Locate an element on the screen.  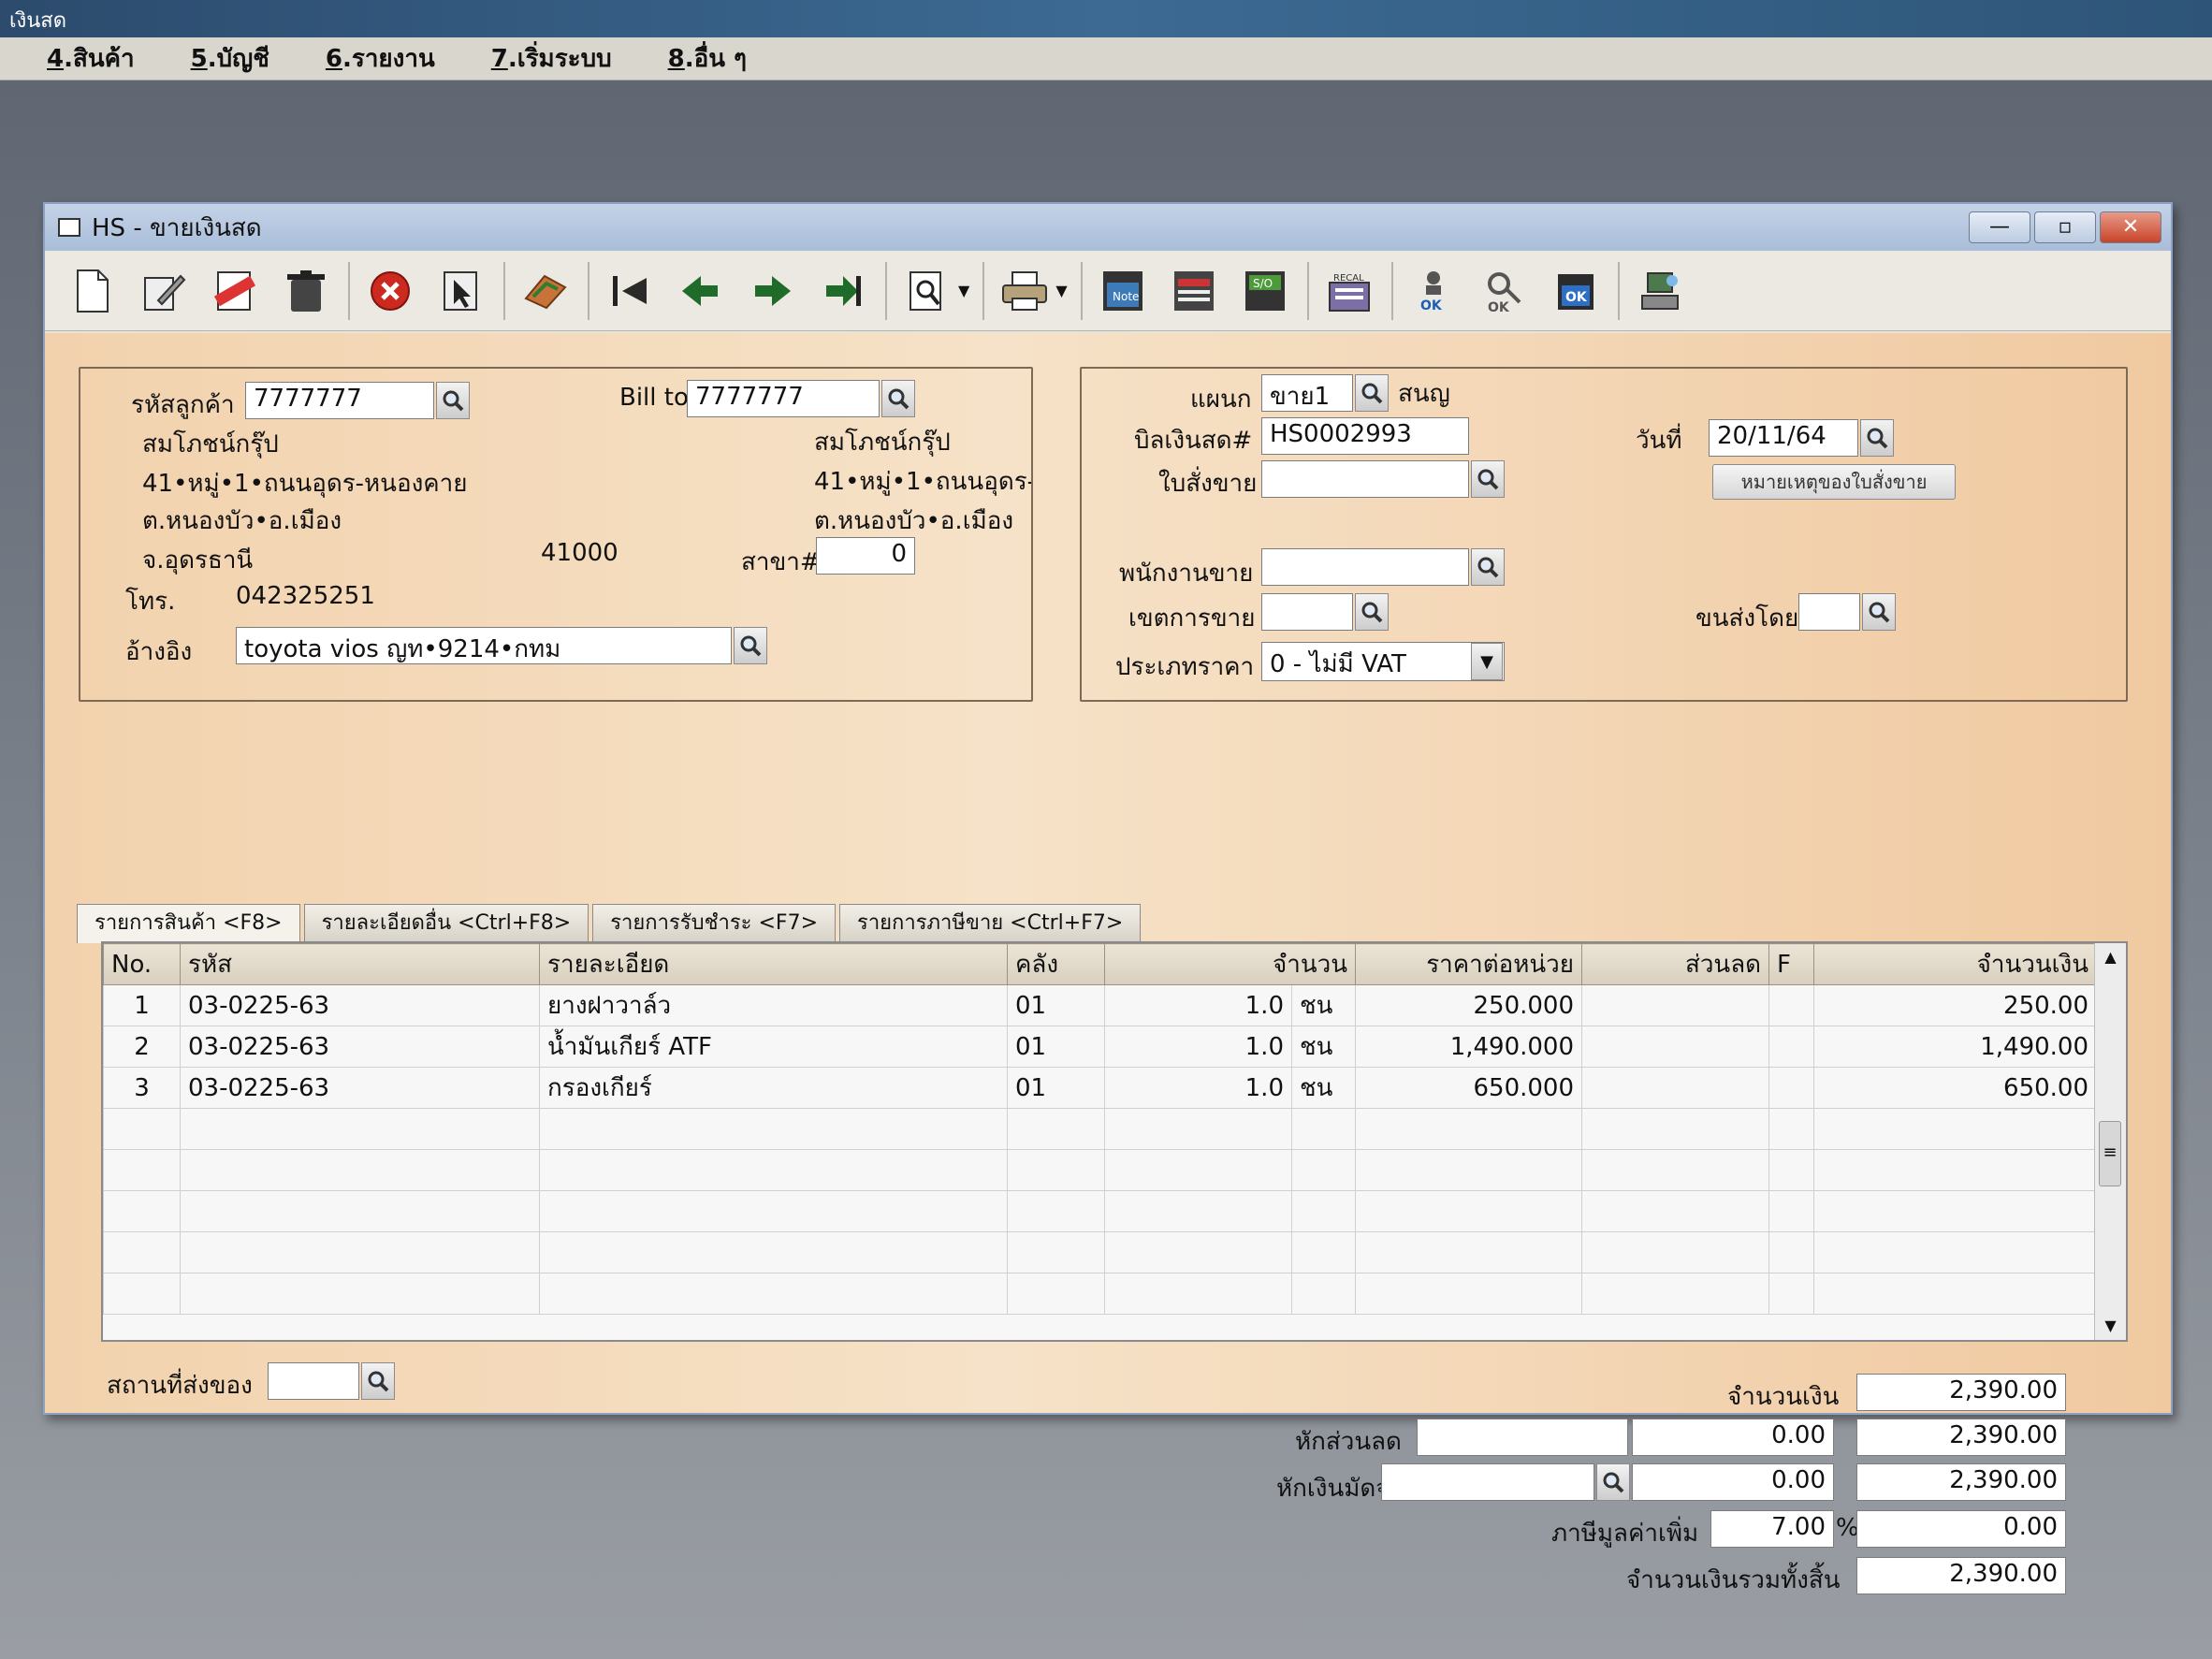
trash-icon is located at coordinates (306, 291).